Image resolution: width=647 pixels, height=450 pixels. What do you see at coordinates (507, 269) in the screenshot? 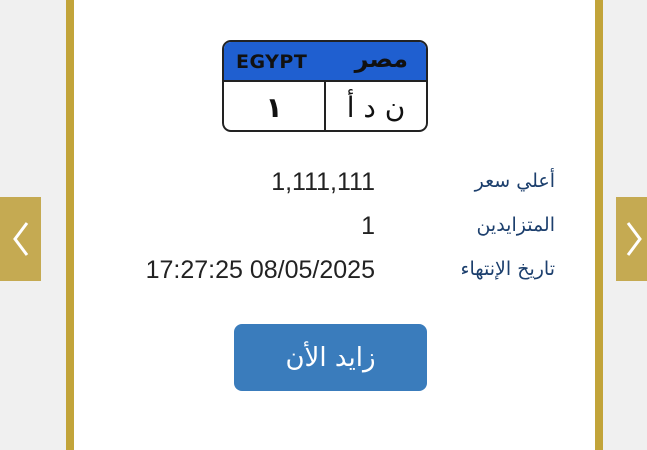
I see `end-date-label: تاريخ الإنتهاء` at bounding box center [507, 269].